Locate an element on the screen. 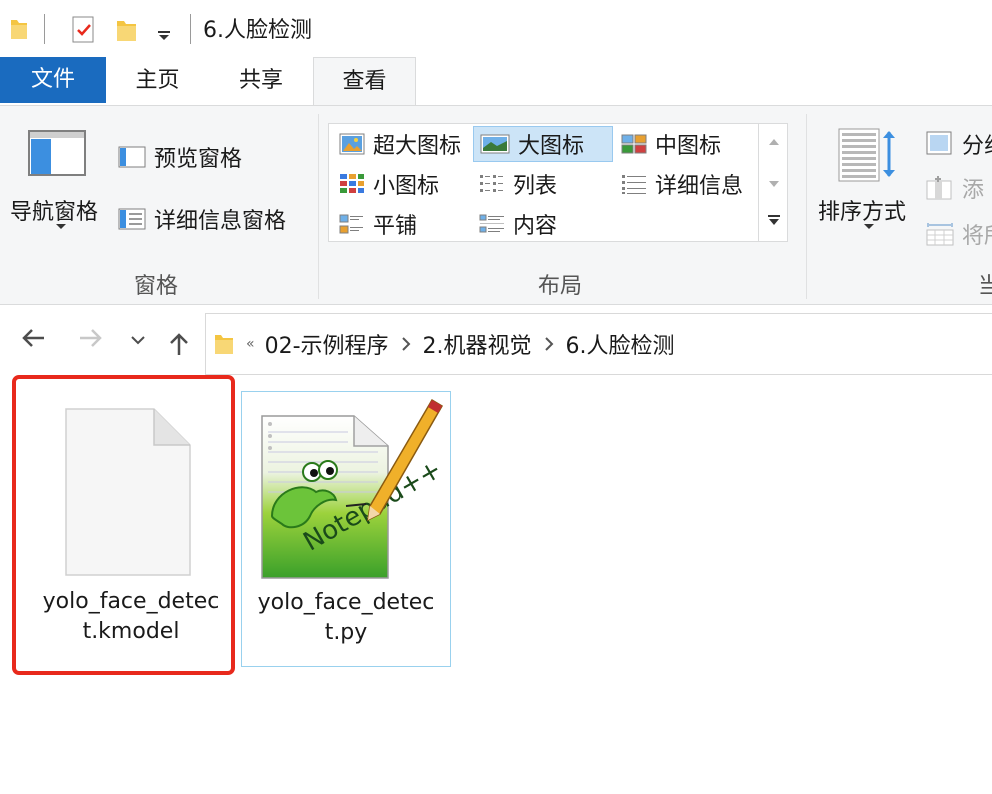 This screenshot has height=794, width=992. add-columns-button: 添 is located at coordinates (955, 188).